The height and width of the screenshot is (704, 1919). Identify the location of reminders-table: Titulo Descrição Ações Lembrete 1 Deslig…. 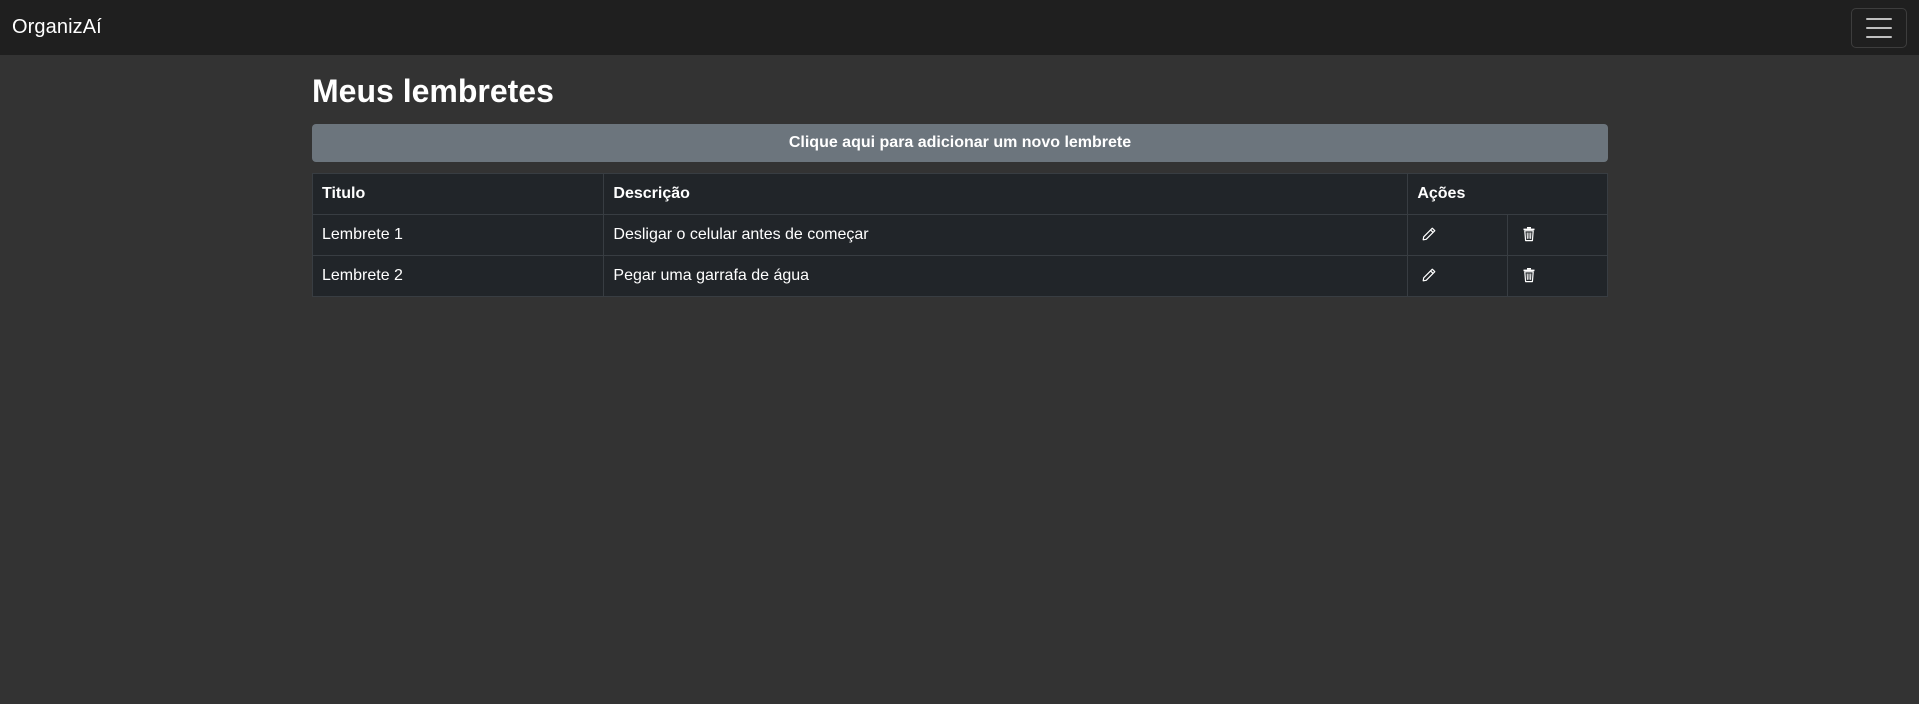
(959, 234).